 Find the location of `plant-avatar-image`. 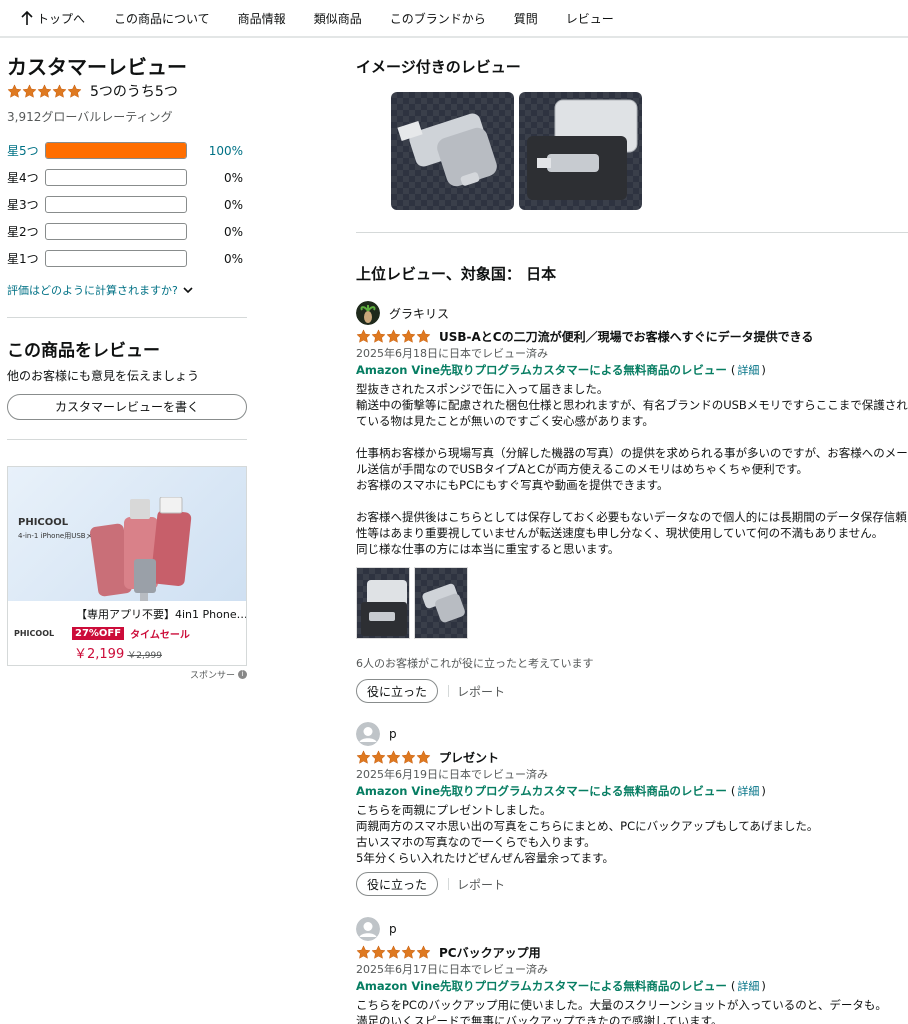

plant-avatar-image is located at coordinates (368, 313).